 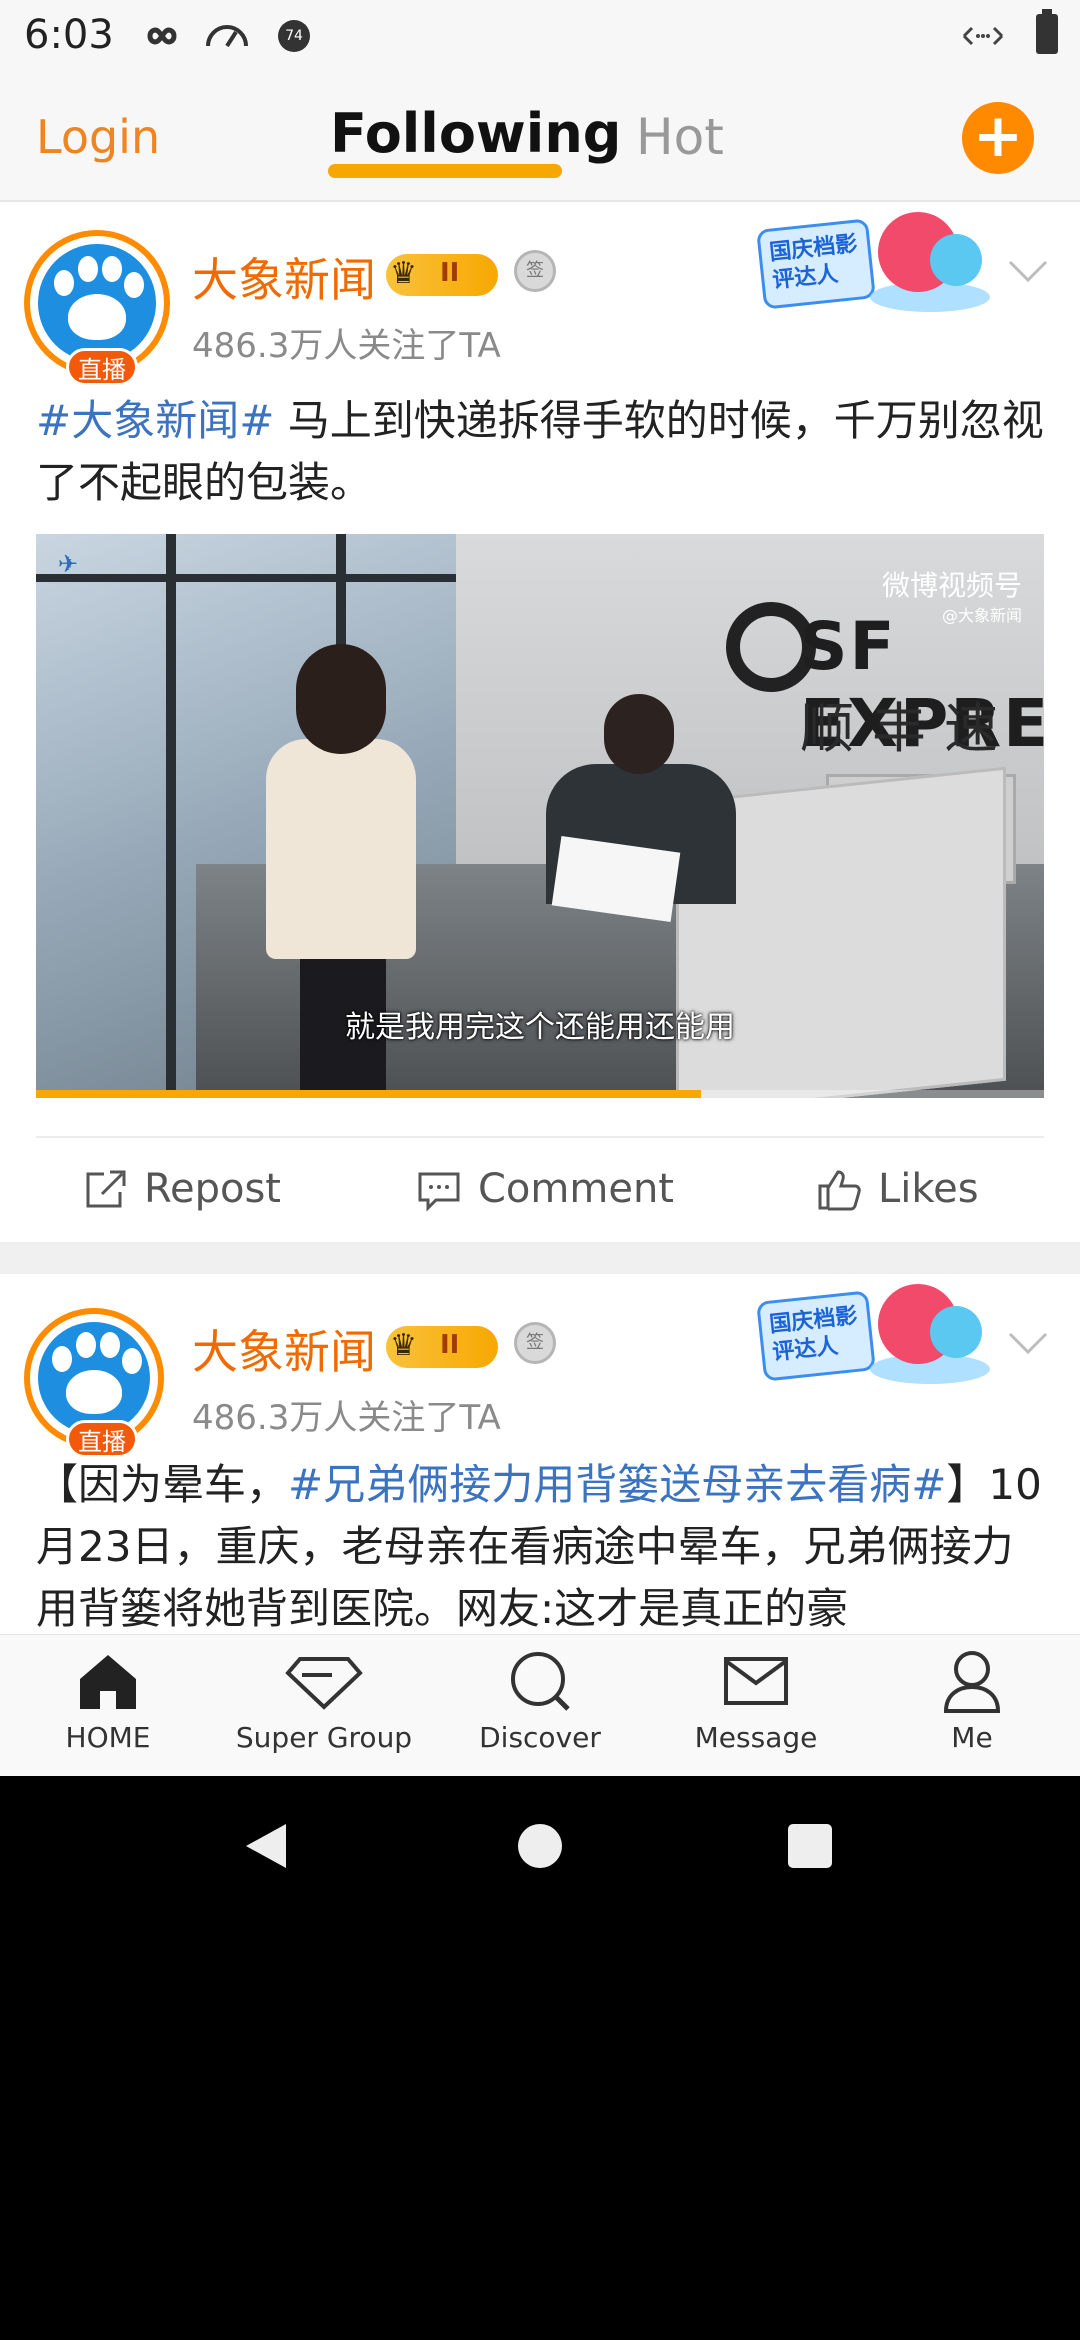 What do you see at coordinates (540, 36) in the screenshot?
I see `status-bar: 6:03 74` at bounding box center [540, 36].